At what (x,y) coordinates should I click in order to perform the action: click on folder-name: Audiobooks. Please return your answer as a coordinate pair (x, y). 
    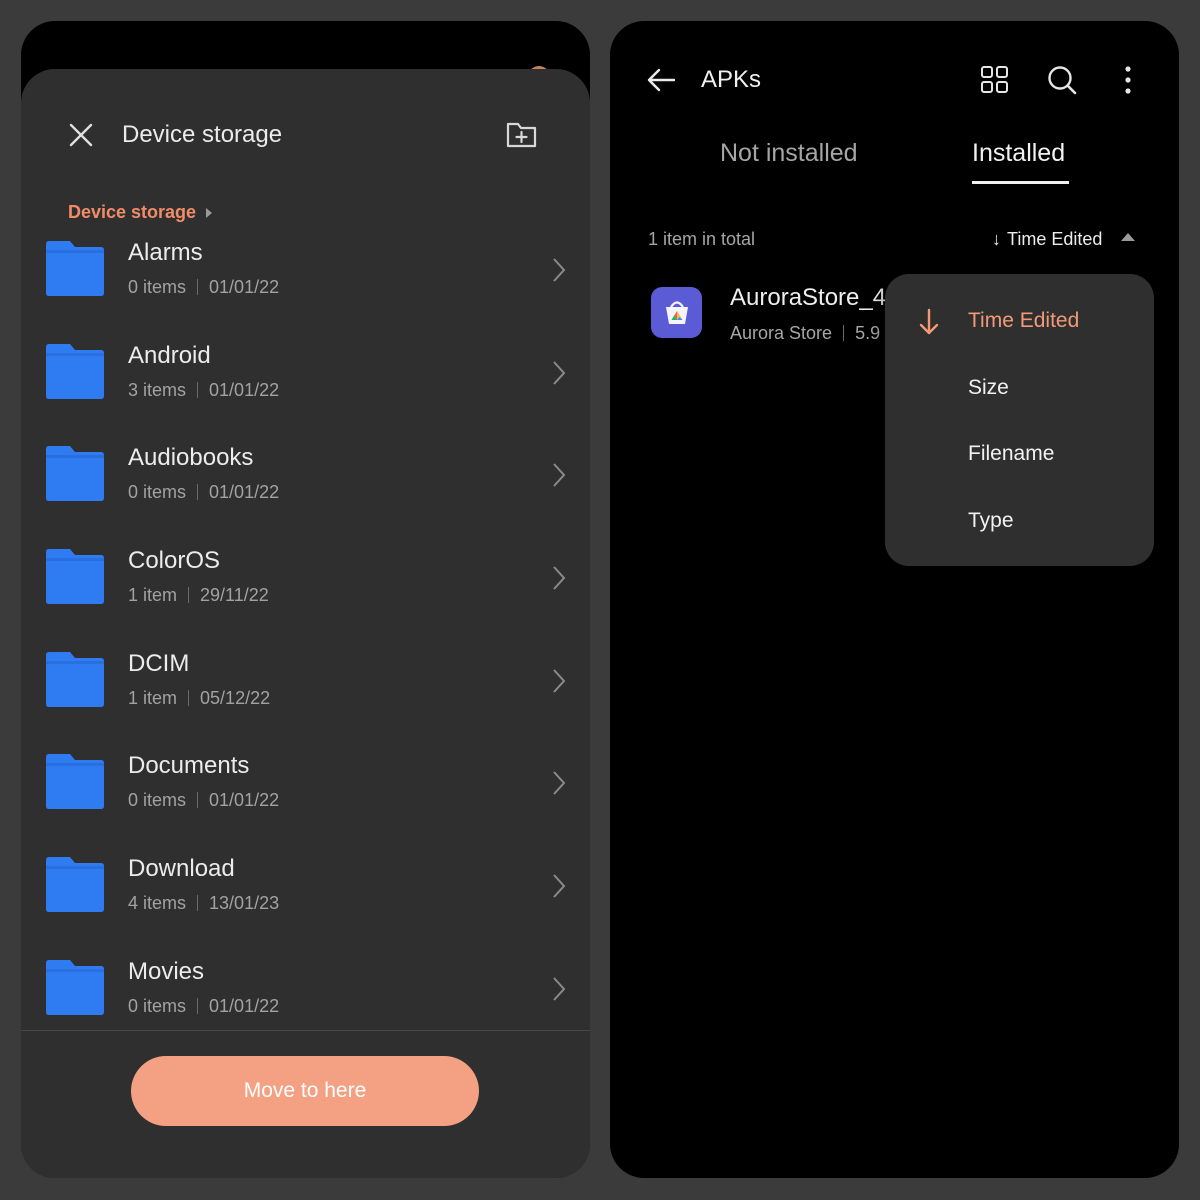
    Looking at the image, I should click on (191, 458).